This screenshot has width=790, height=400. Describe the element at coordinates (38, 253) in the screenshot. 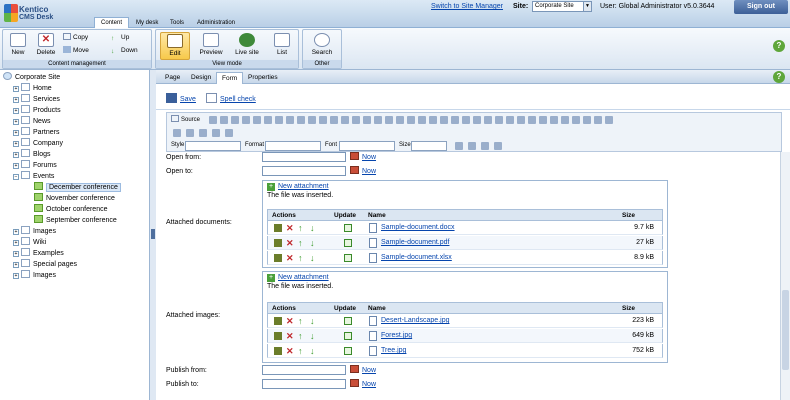

I see `tree-node: + Examples` at that location.